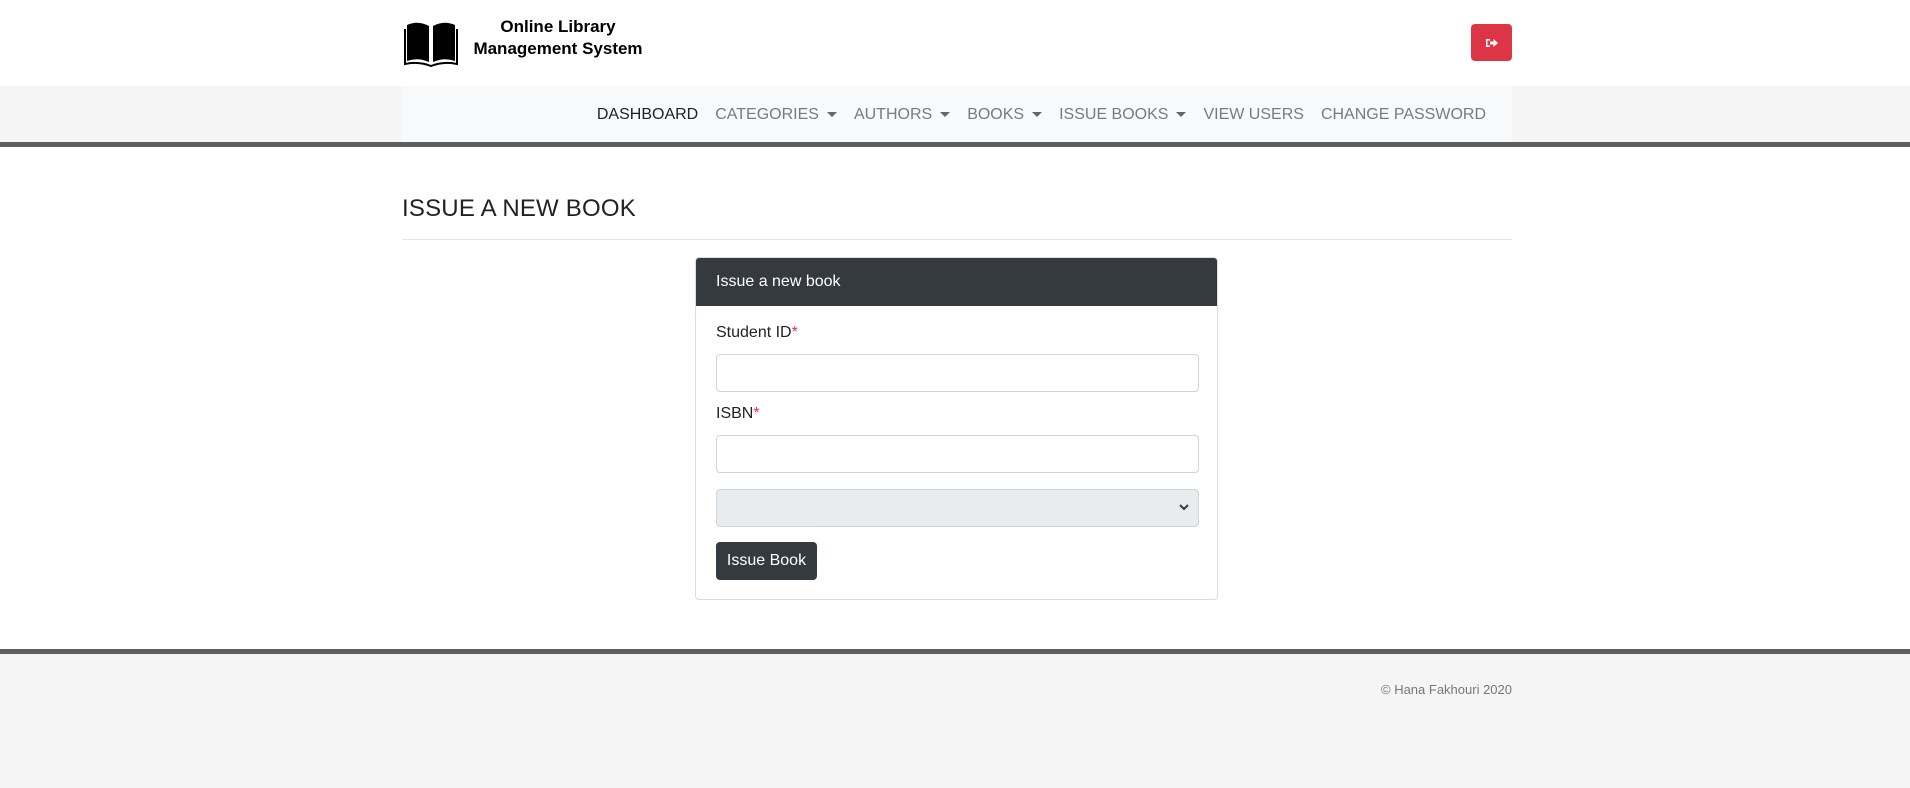 The image size is (1910, 788). What do you see at coordinates (735, 413) in the screenshot?
I see `isbn-label-text: ISBN` at bounding box center [735, 413].